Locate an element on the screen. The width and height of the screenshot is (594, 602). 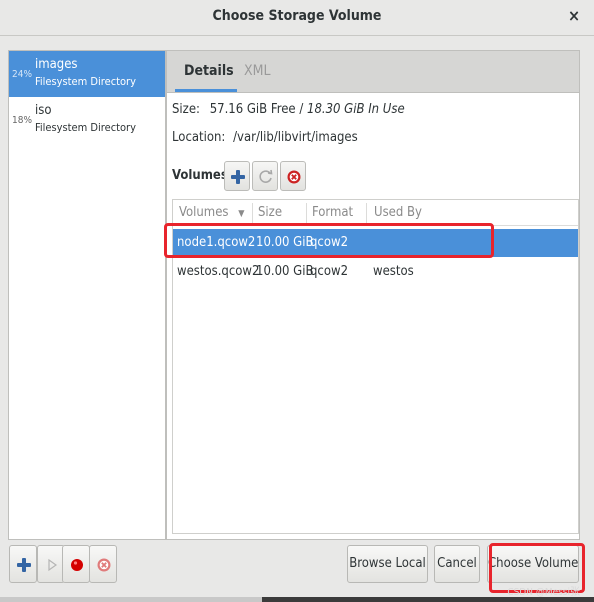
screen-bottom-strip-left is located at coordinates (131, 599).